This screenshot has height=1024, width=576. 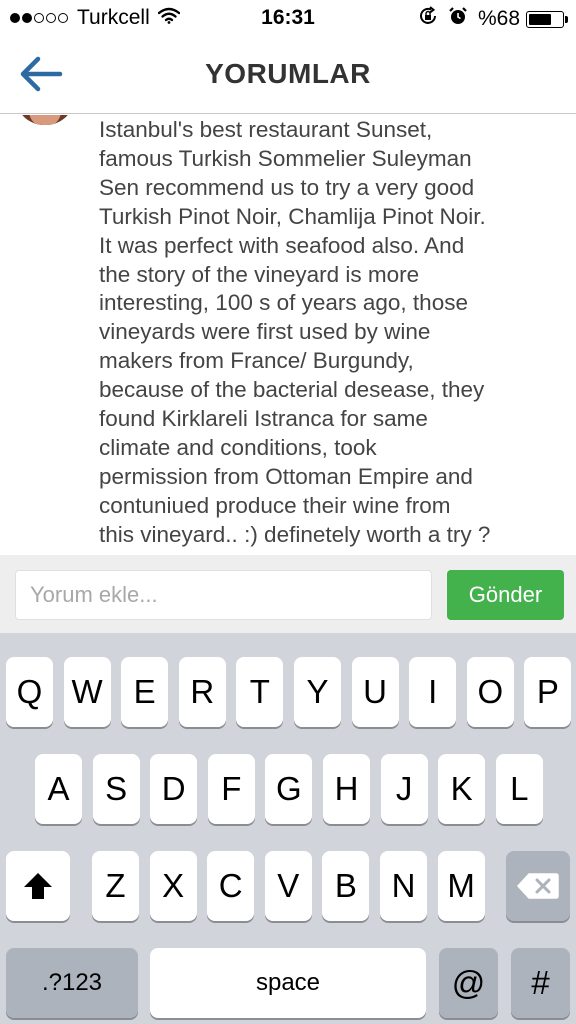 What do you see at coordinates (87, 692) in the screenshot?
I see `key-w: W` at bounding box center [87, 692].